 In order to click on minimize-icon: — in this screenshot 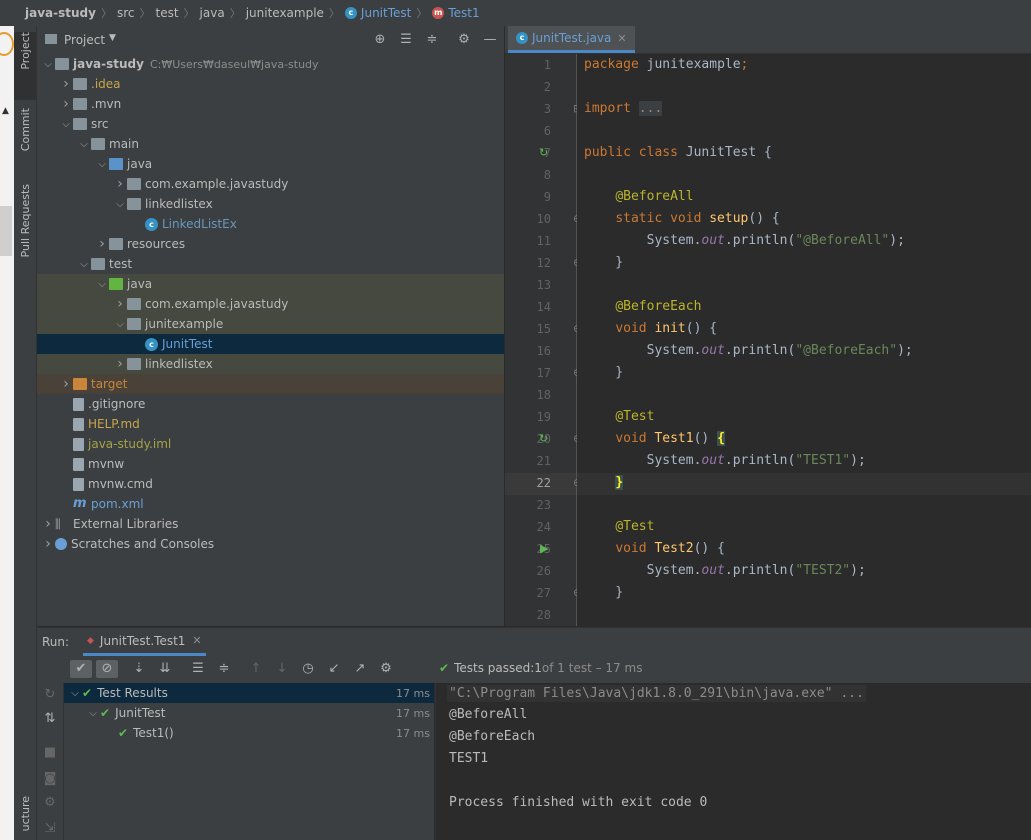, I will do `click(490, 40)`.